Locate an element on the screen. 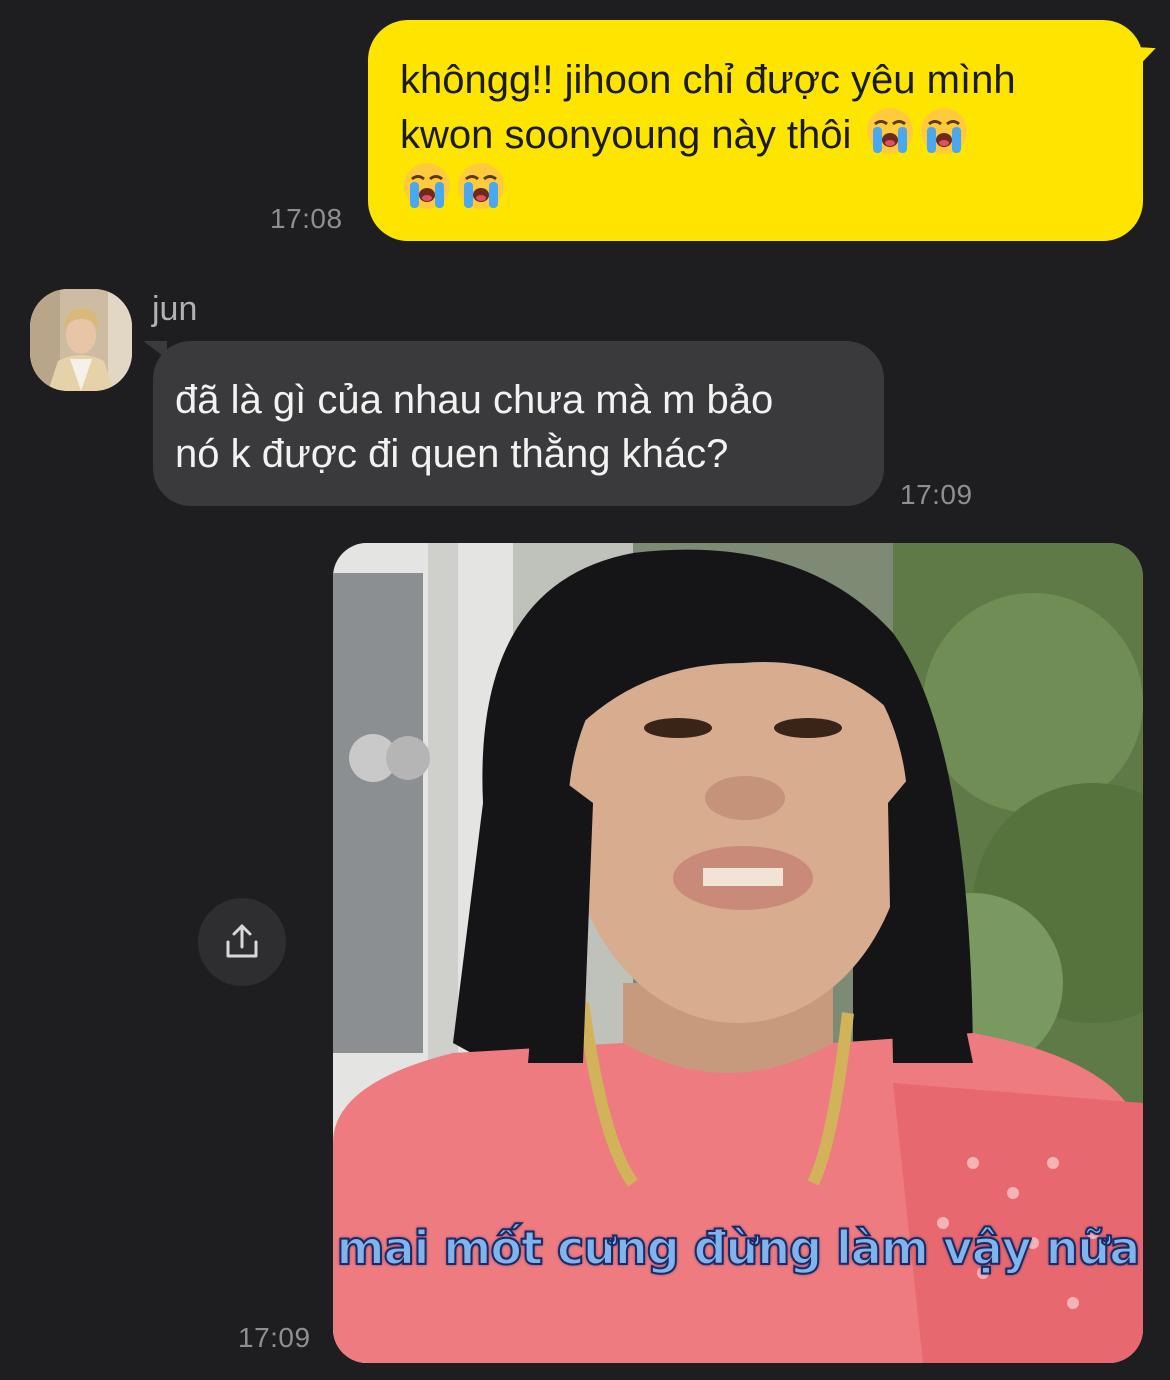 Image resolution: width=1170 pixels, height=1380 pixels. share-button is located at coordinates (242, 942).